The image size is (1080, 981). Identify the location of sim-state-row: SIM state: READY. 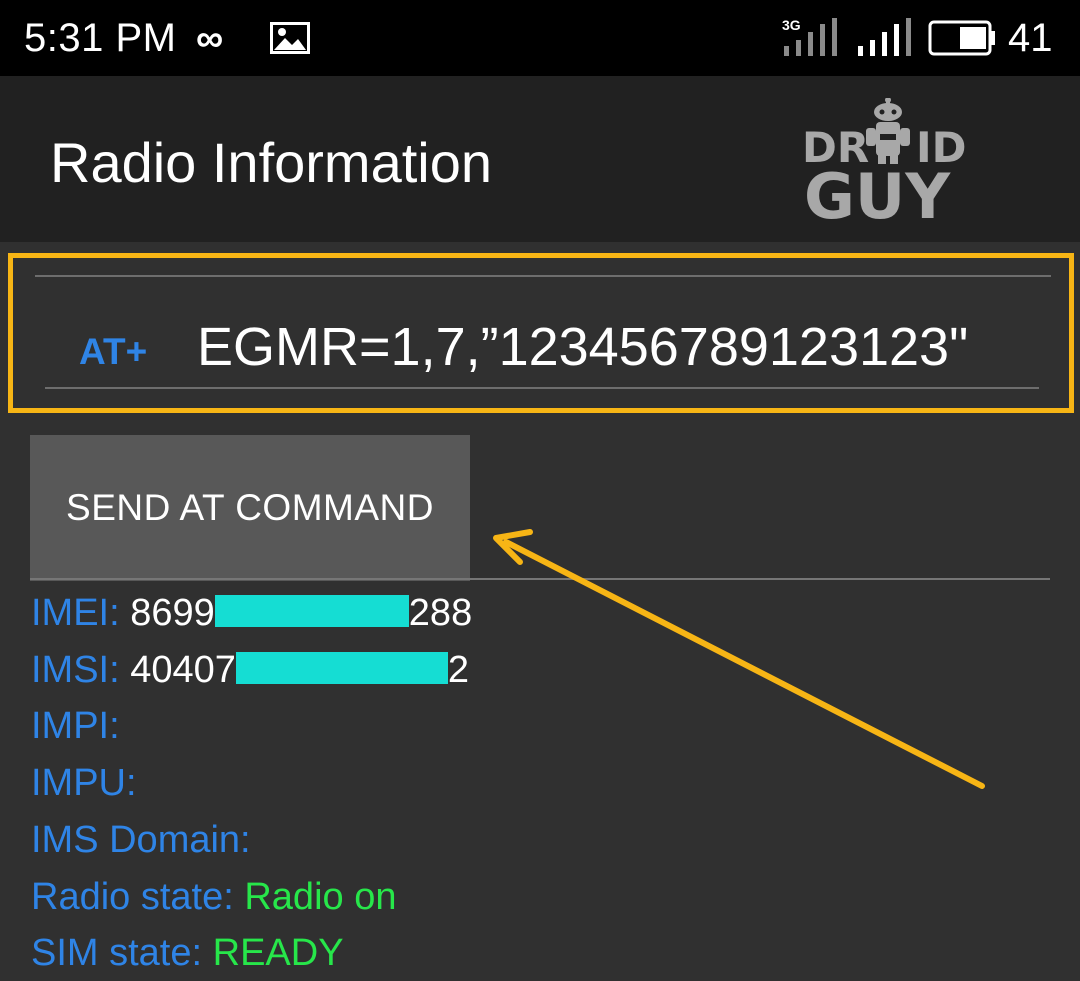
(187, 953).